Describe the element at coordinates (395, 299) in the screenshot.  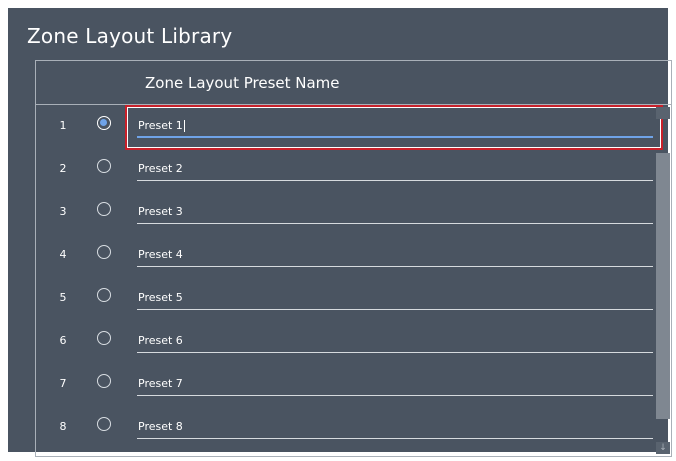
I see `preset-name-field: Preset 5` at that location.